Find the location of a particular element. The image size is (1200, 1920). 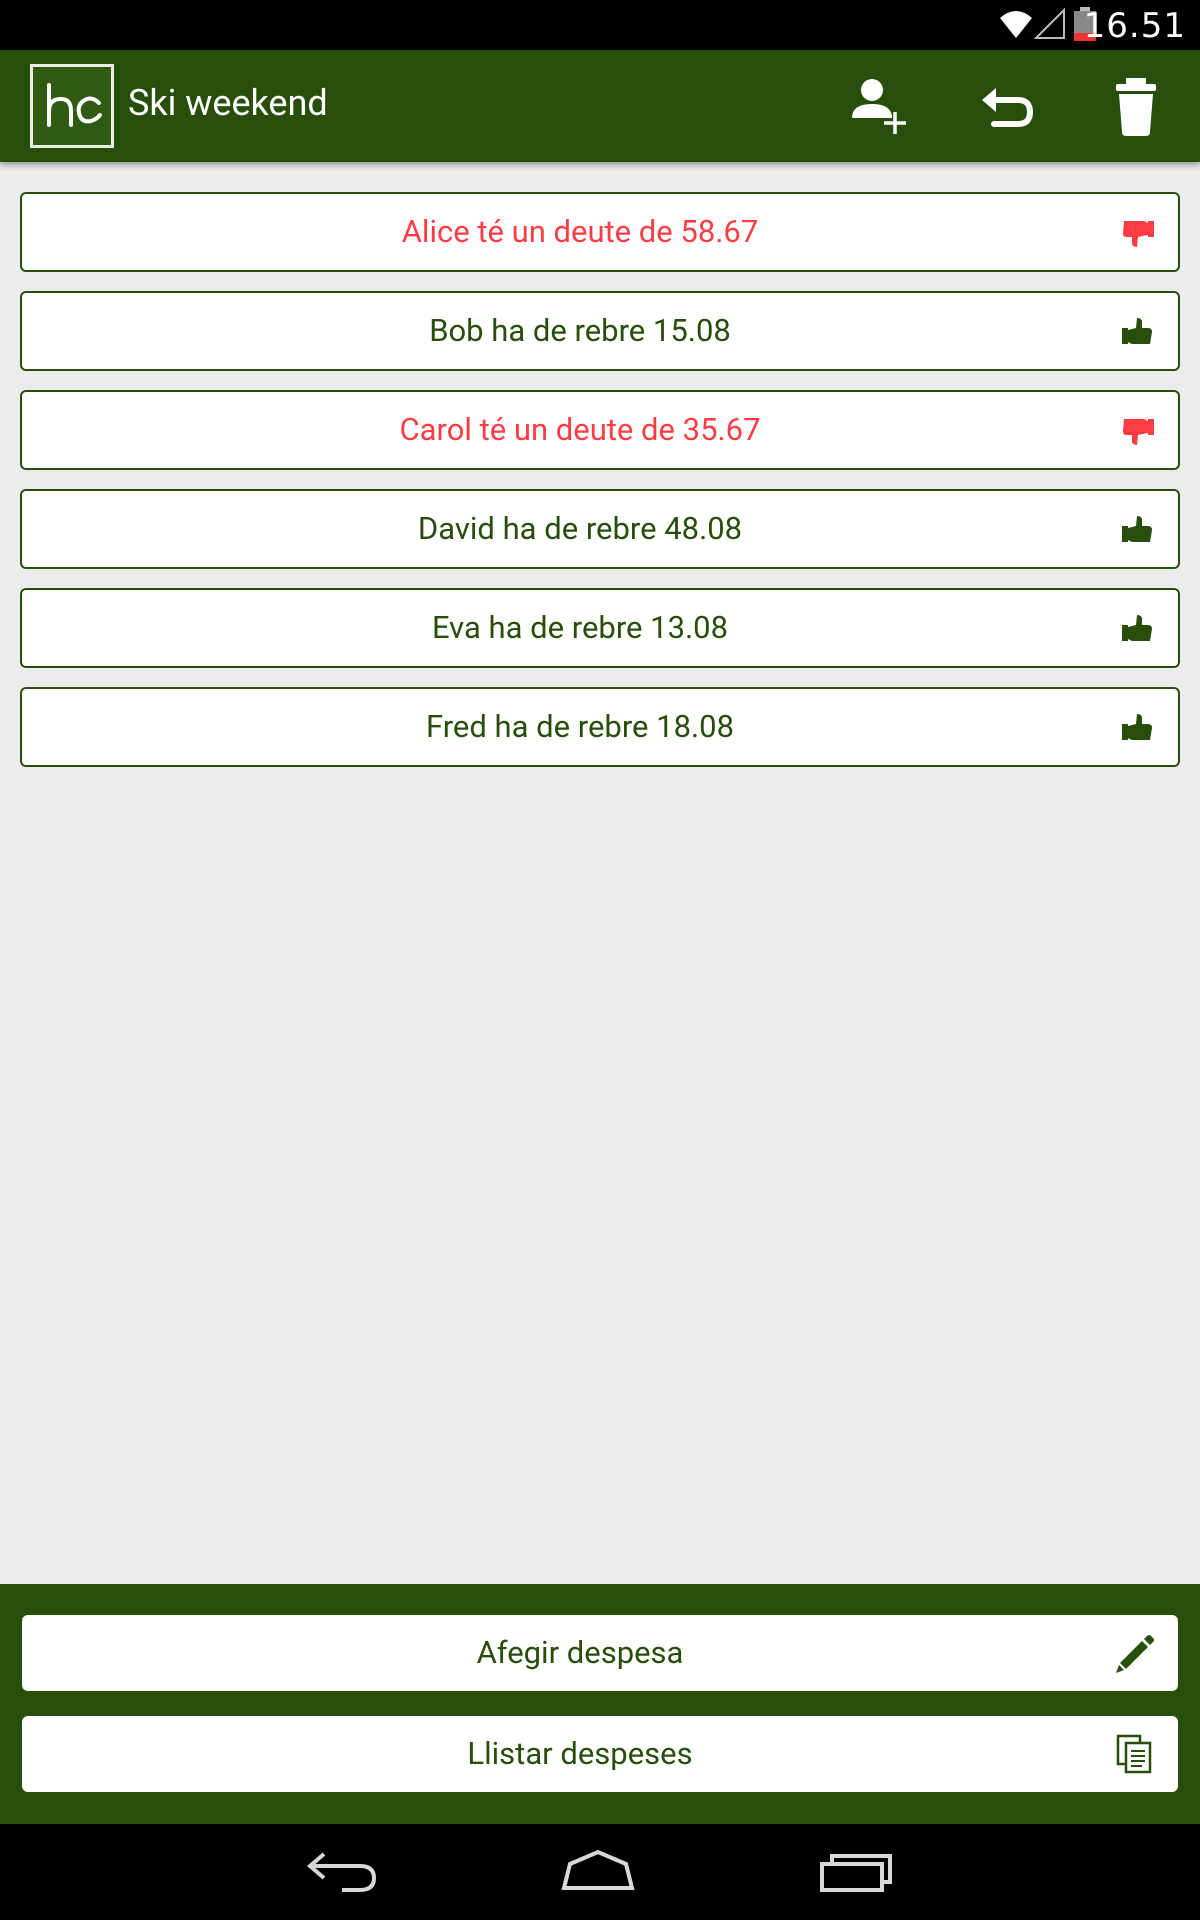

balance-text: Fred ha de rebre 18.08 is located at coordinates (580, 726).